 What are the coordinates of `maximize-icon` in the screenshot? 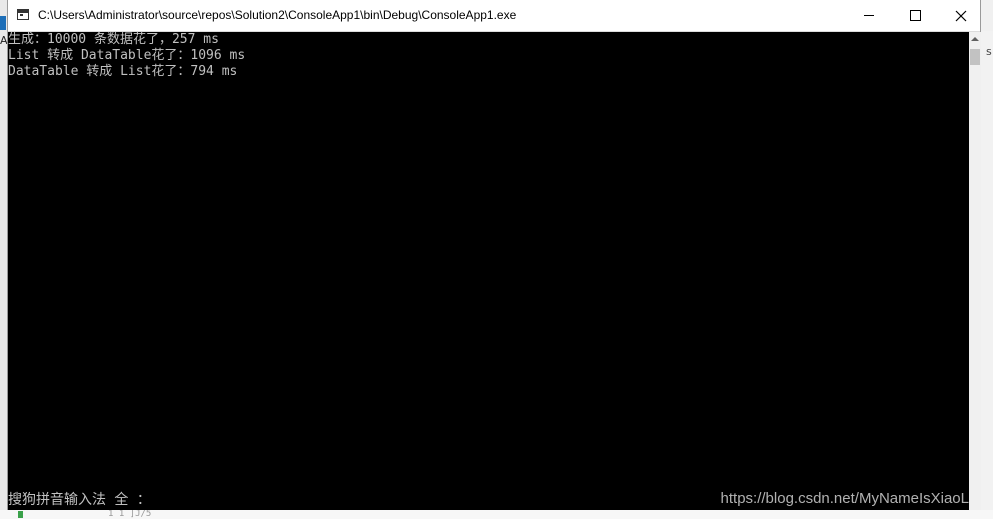 It's located at (915, 15).